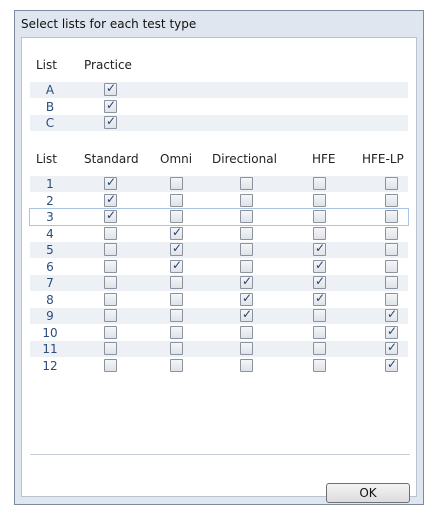 Image resolution: width=436 pixels, height=511 pixels. What do you see at coordinates (219, 217) in the screenshot?
I see `table-row: 3` at bounding box center [219, 217].